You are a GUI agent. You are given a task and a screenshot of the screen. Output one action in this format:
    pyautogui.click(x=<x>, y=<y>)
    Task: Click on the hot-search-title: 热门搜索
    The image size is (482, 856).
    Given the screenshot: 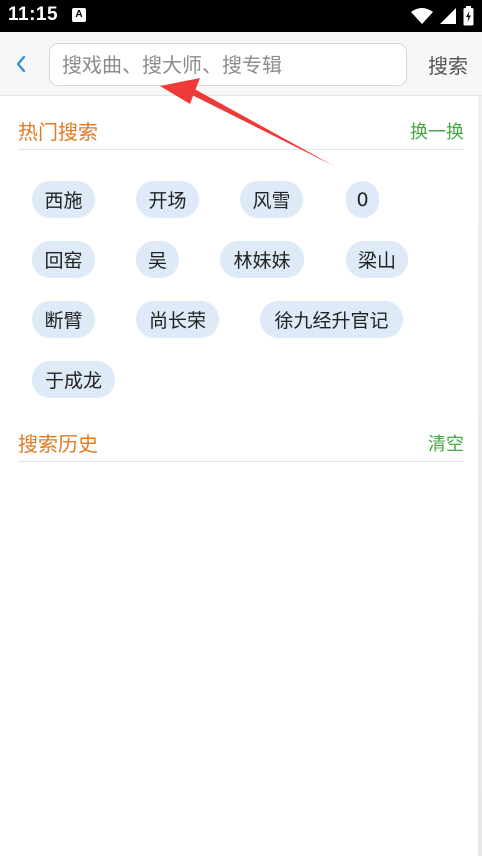 What is the action you would take?
    pyautogui.click(x=58, y=132)
    